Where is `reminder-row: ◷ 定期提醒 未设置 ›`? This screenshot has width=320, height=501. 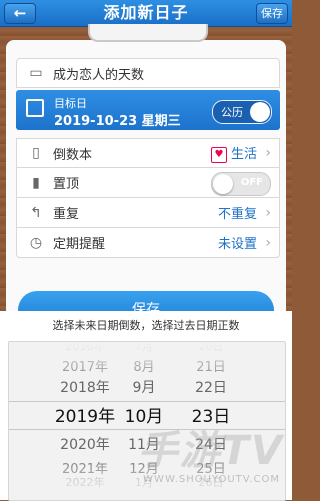
reminder-row: ◷ 定期提醒 未设置 › is located at coordinates (148, 243).